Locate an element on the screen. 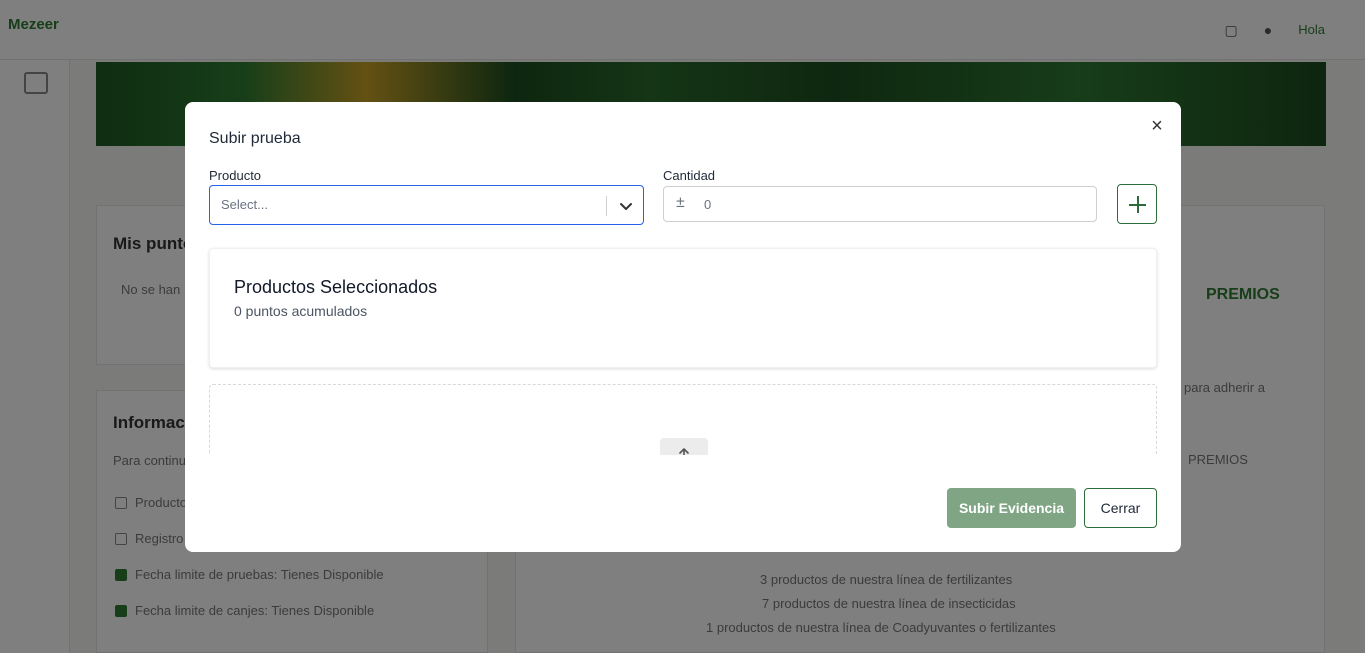  cantidad-label: Cantidad is located at coordinates (689, 175).